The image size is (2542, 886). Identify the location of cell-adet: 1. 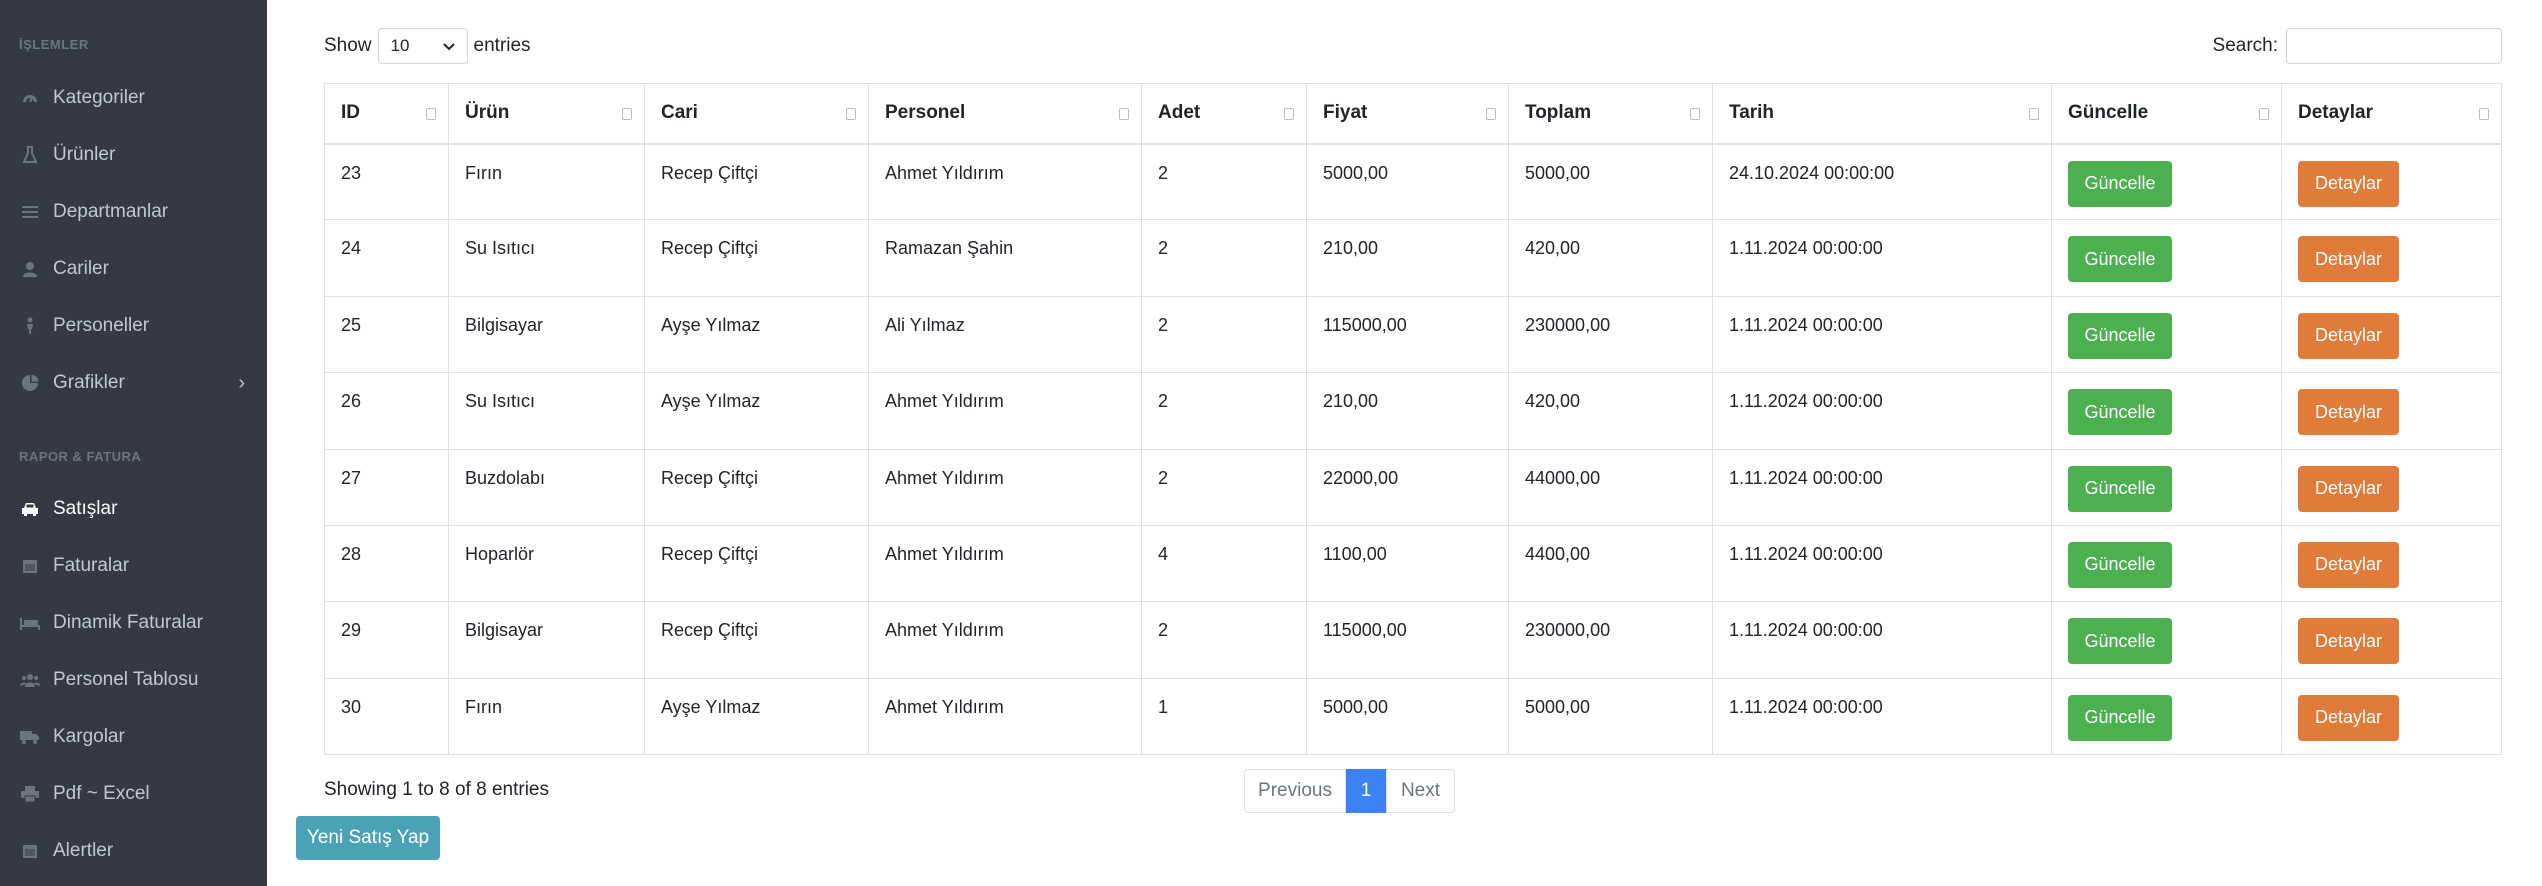
(1224, 716).